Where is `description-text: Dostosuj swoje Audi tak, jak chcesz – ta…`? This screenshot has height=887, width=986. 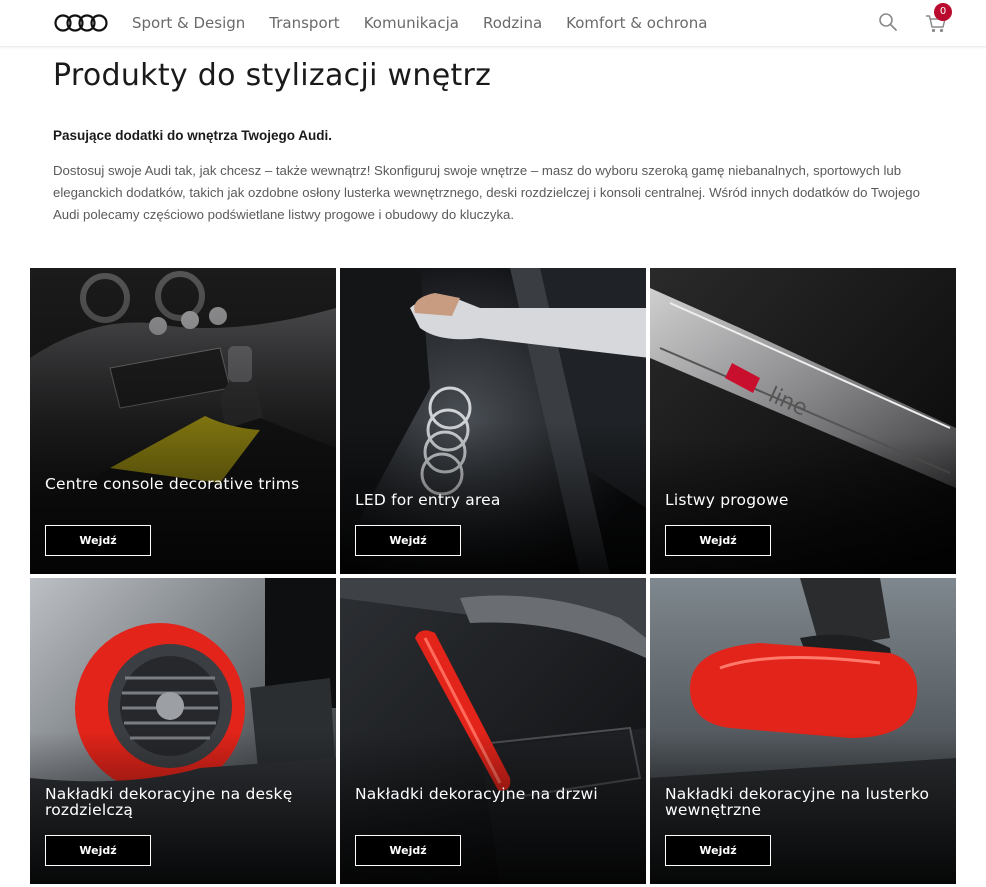 description-text: Dostosuj swoje Audi tak, jak chcesz – ta… is located at coordinates (486, 192).